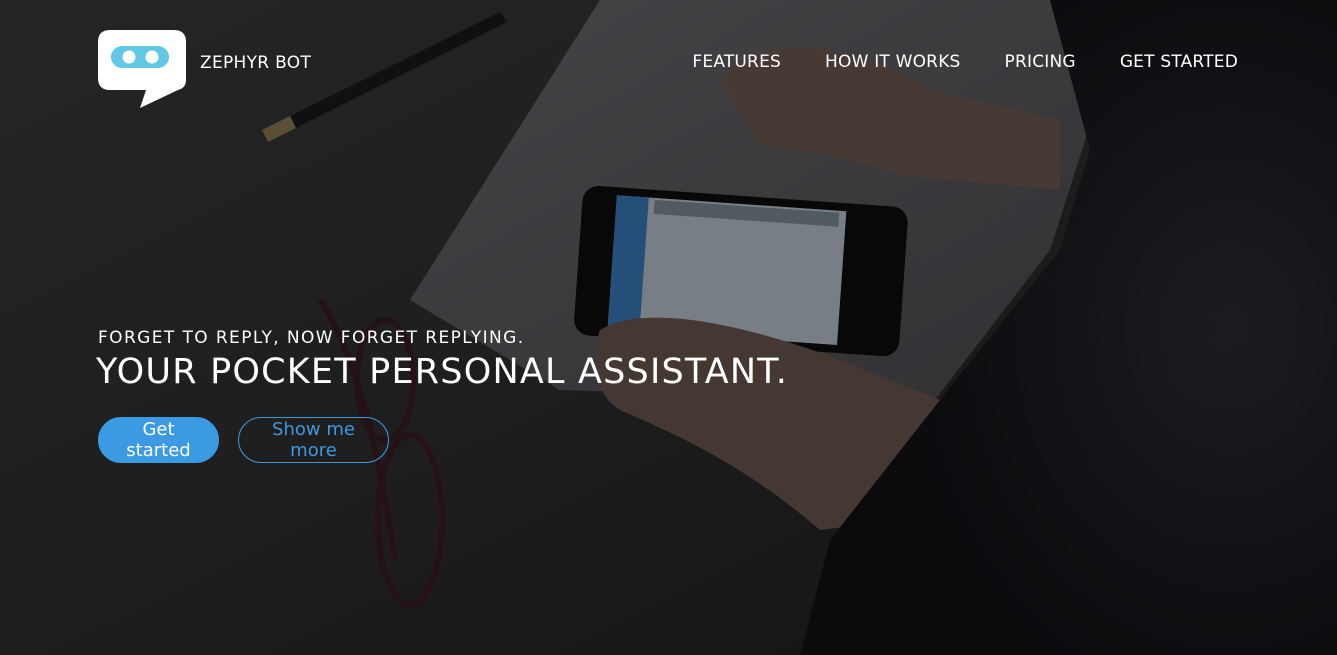  I want to click on nav-link-how-it-works: HOW IT WORKS, so click(893, 62).